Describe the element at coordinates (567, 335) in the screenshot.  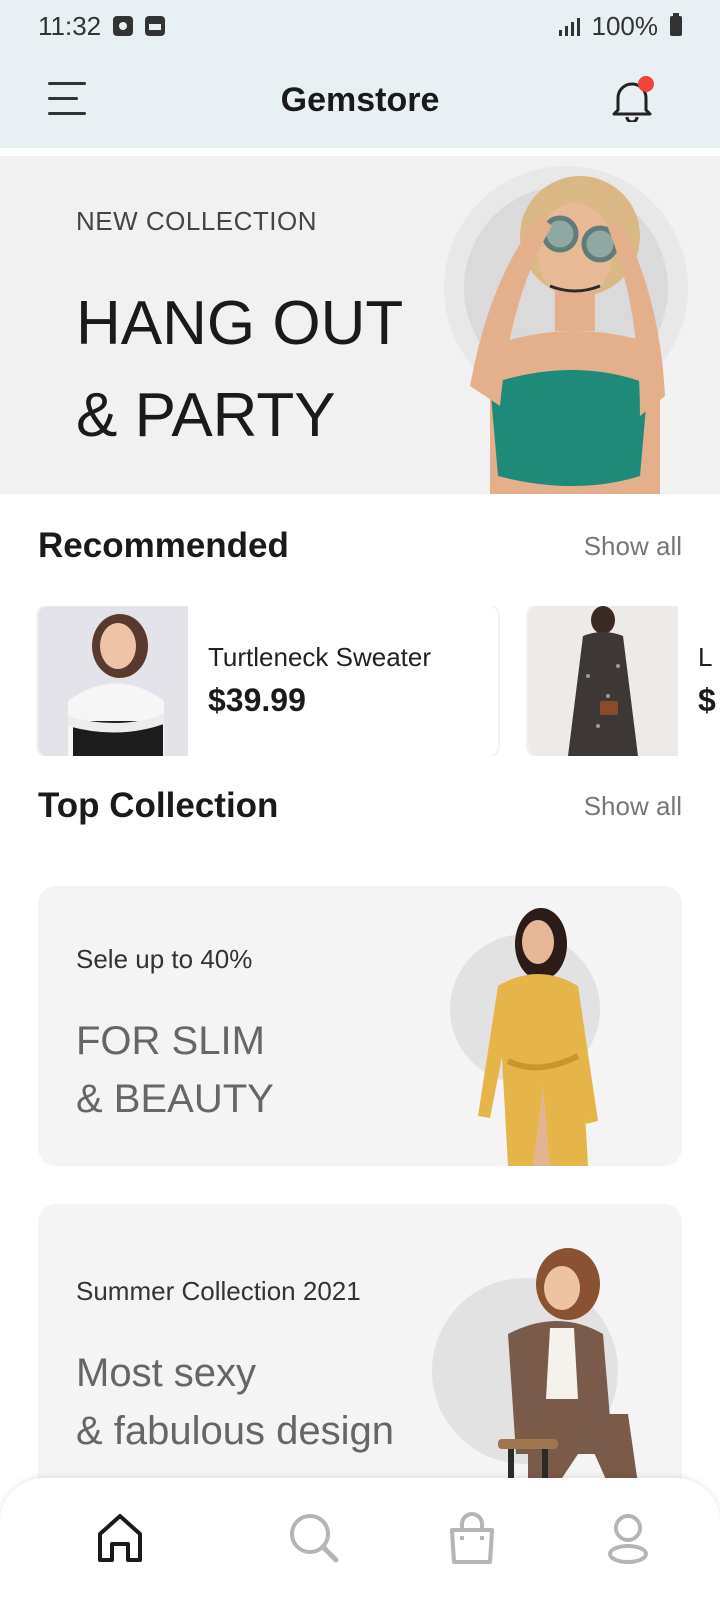
I see `hero-model-image` at that location.